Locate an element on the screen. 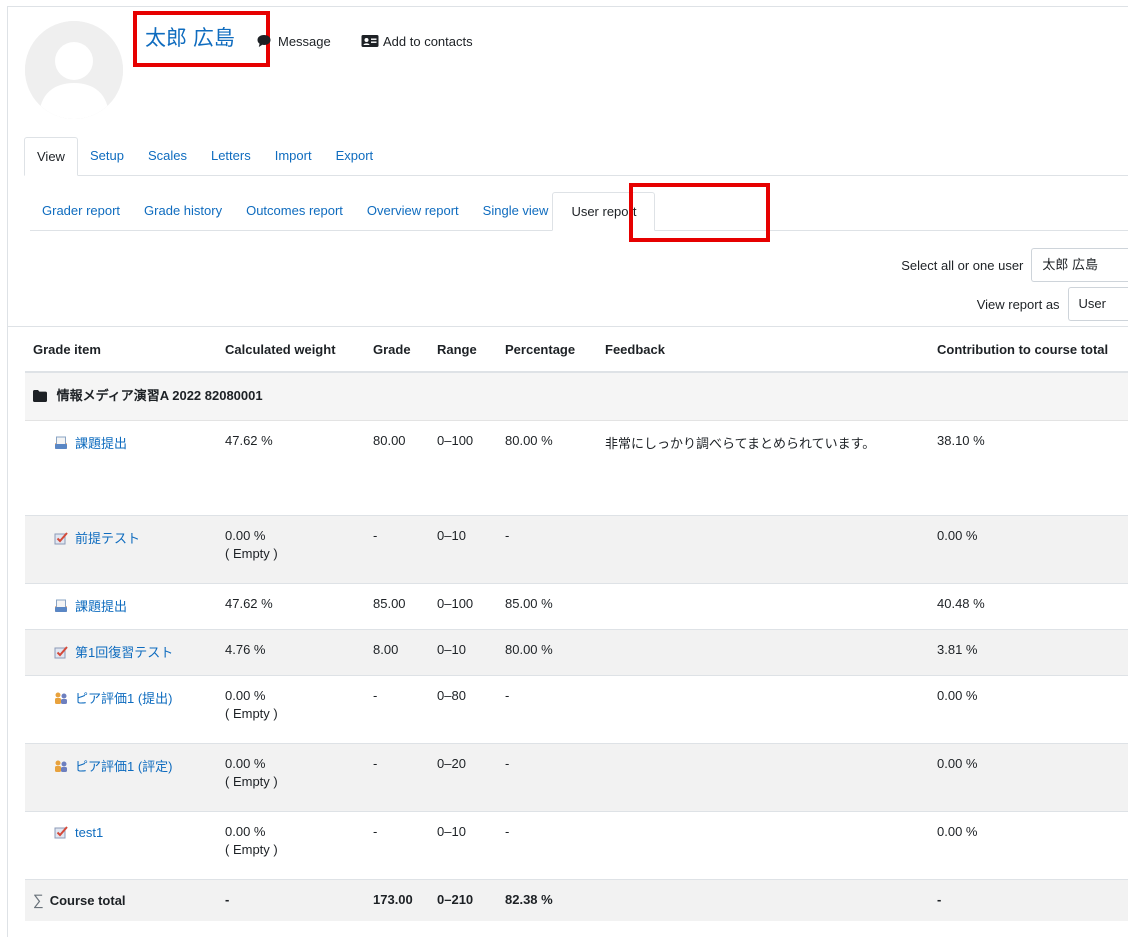 The height and width of the screenshot is (937, 1128). grade-item-link: test1 is located at coordinates (89, 832).